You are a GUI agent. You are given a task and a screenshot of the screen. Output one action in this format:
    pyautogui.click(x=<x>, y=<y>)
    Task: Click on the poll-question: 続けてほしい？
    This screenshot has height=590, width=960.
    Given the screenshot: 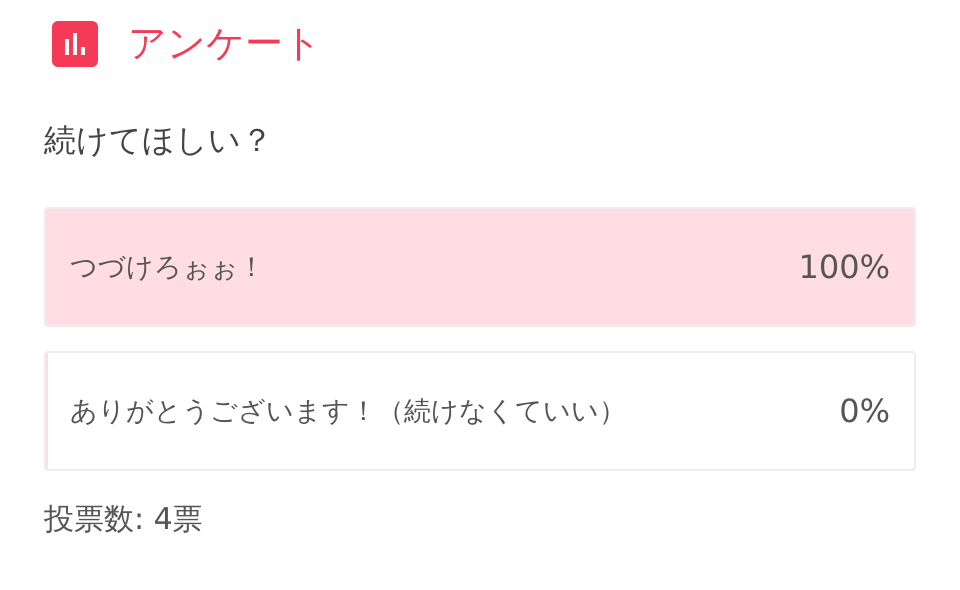 What is the action you would take?
    pyautogui.click(x=159, y=140)
    